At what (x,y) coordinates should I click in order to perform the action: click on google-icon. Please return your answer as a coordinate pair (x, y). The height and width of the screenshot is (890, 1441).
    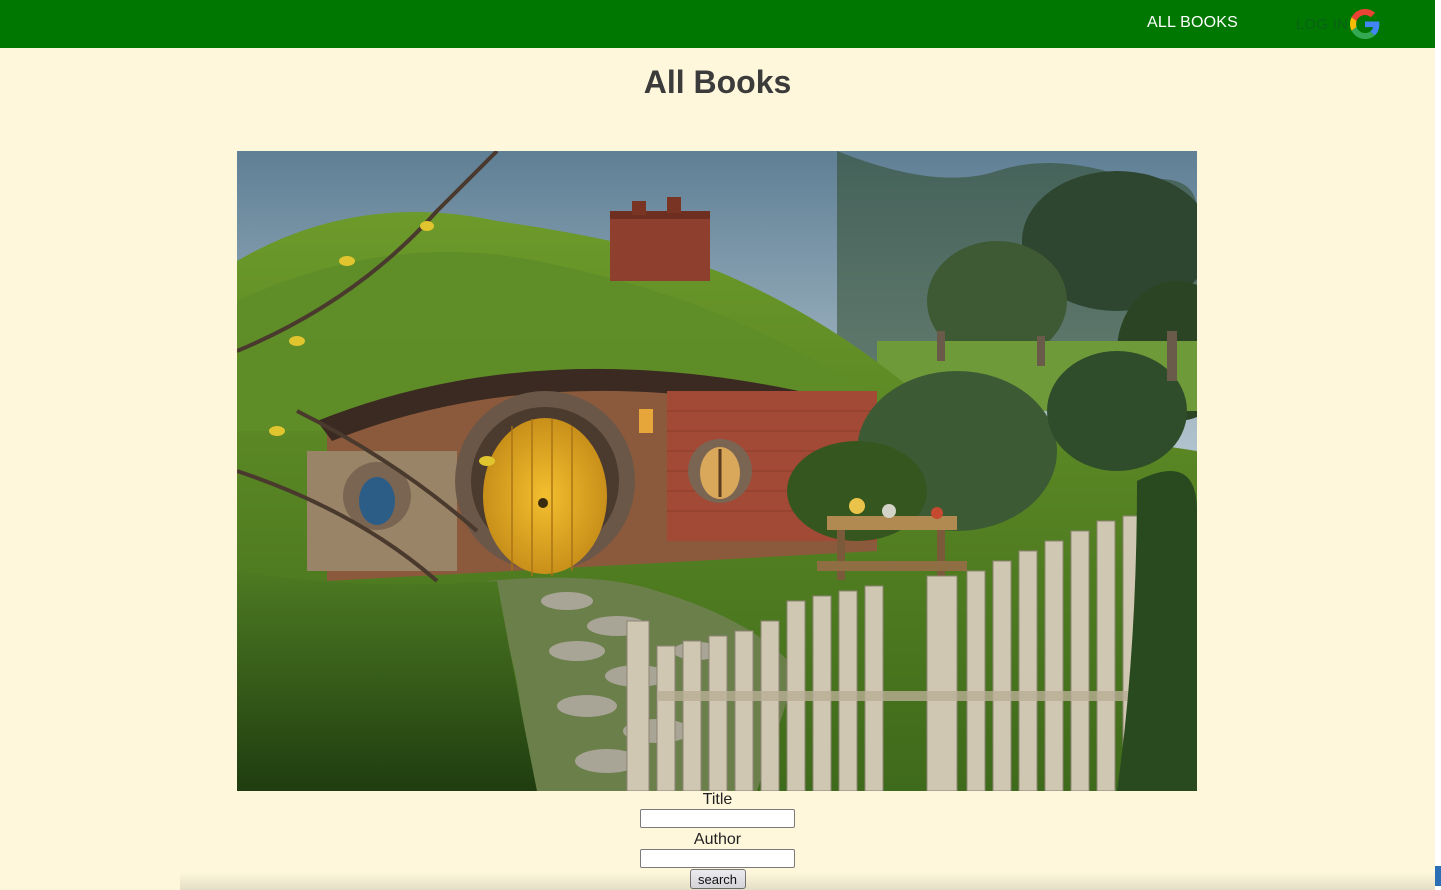
    Looking at the image, I should click on (1365, 24).